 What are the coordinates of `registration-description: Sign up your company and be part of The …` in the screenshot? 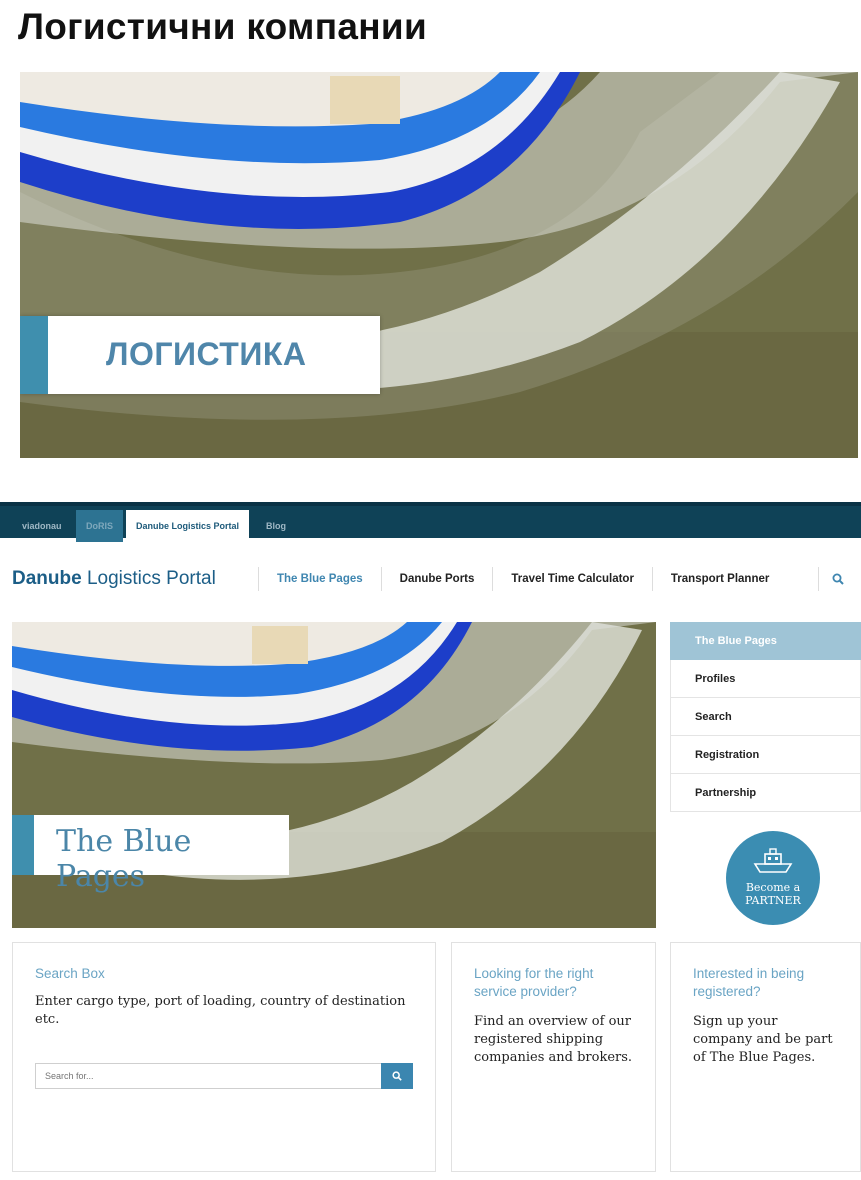 It's located at (763, 1039).